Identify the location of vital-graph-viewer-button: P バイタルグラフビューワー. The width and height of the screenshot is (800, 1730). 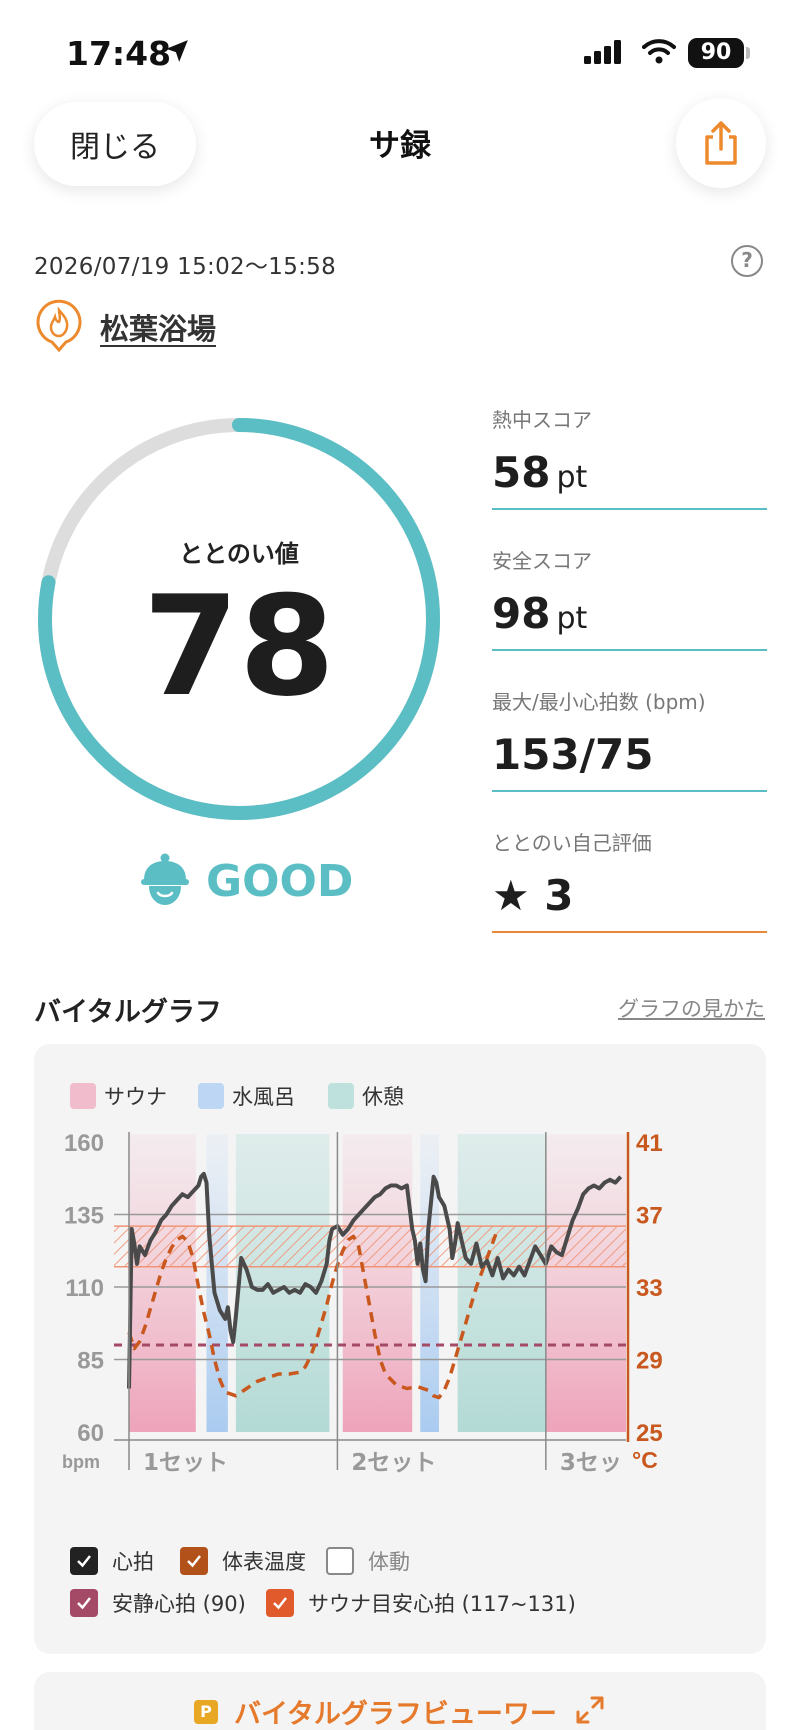
(400, 1701).